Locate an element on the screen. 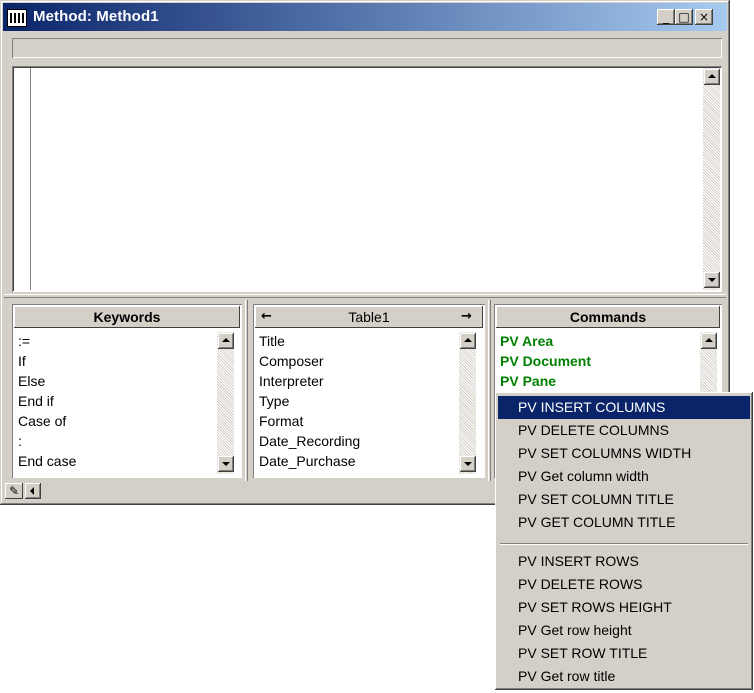 The height and width of the screenshot is (693, 754). window-title: Method: Method1 is located at coordinates (96, 16).